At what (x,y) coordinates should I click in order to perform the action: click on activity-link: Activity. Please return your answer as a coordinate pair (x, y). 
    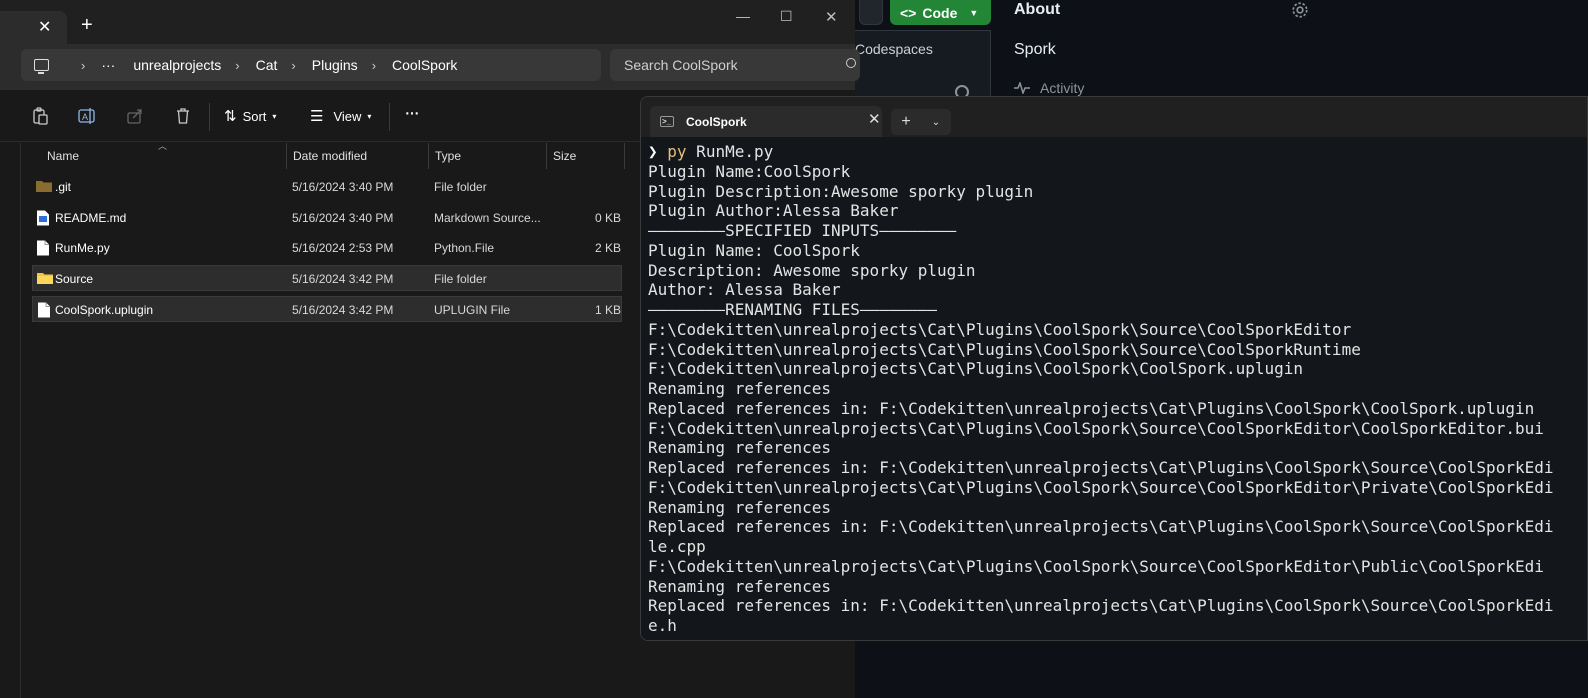
    Looking at the image, I should click on (1049, 88).